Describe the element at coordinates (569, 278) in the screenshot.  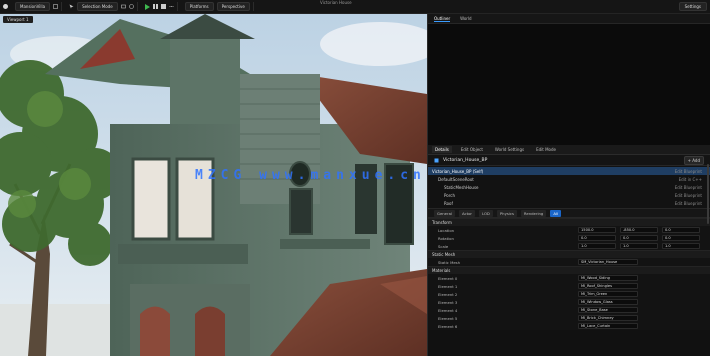
I see `prop-row: Element 0 MI_Wood_Siding` at that location.